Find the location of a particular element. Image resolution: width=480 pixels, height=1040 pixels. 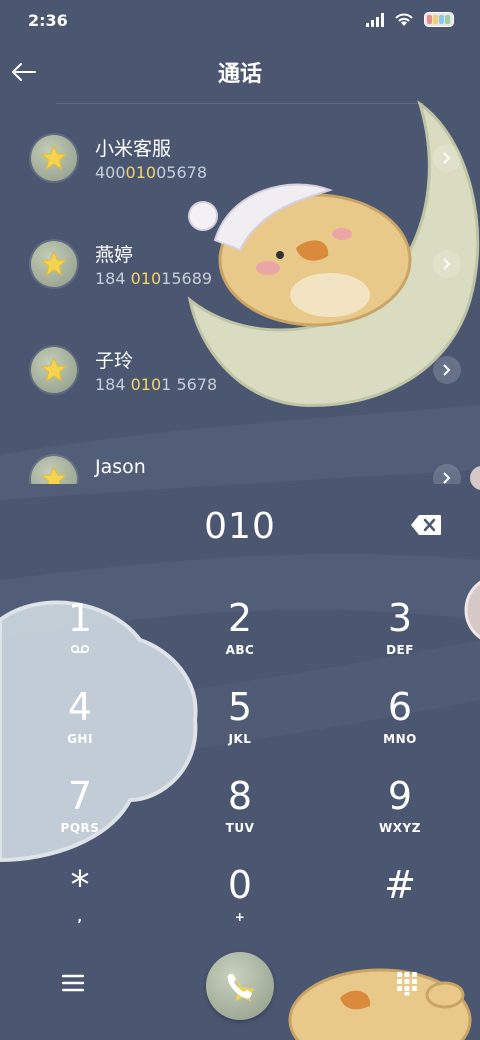

contact-row: 燕婷 184 01015689 is located at coordinates (240, 263).